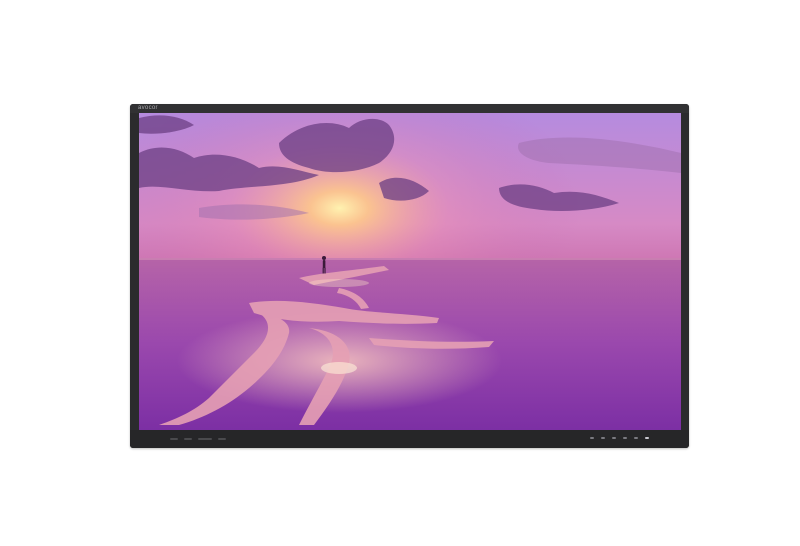 The width and height of the screenshot is (800, 546). Describe the element at coordinates (619, 438) in the screenshot. I see `front-control-buttons` at that location.